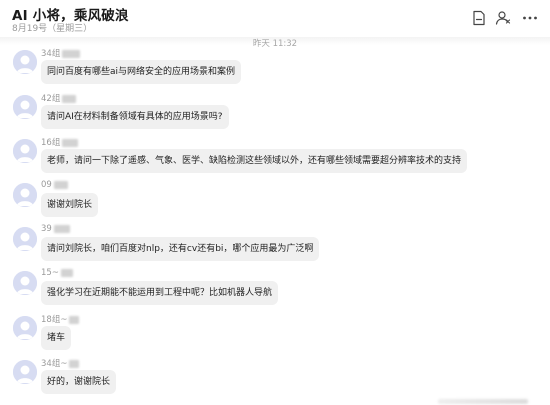  Describe the element at coordinates (61, 53) in the screenshot. I see `sender-name: 34组` at that location.